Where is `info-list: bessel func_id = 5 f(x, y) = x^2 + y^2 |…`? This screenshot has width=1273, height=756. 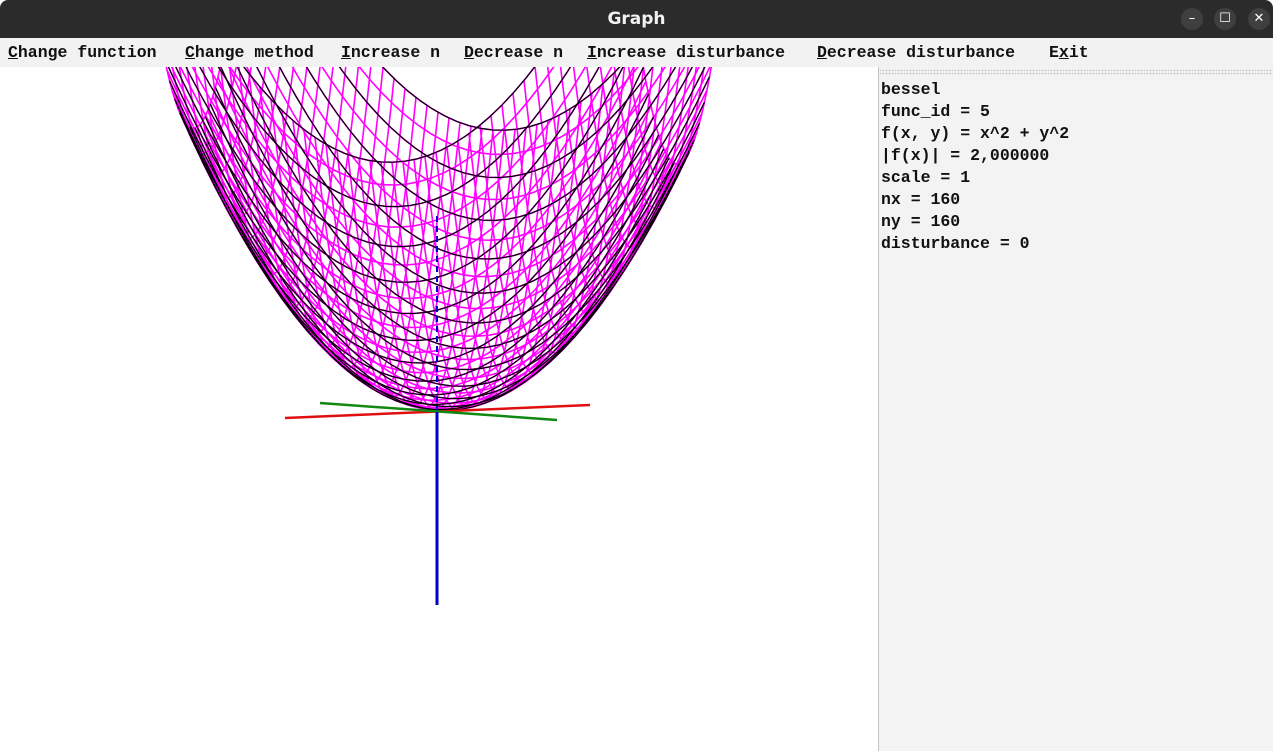
info-list: bessel func_id = 5 f(x, y) = x^2 + y^2 |… is located at coordinates (975, 167).